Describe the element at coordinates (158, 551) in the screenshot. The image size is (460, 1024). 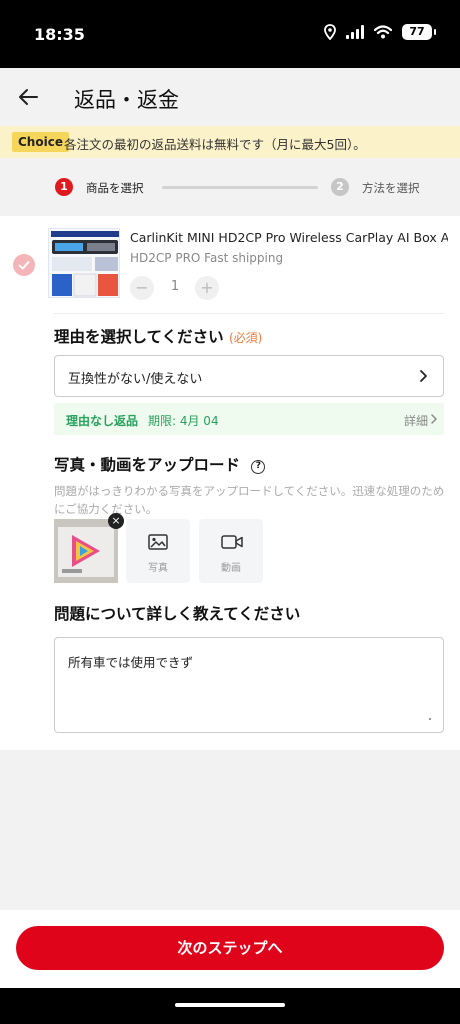
I see `upload-photo-button: 写真` at that location.